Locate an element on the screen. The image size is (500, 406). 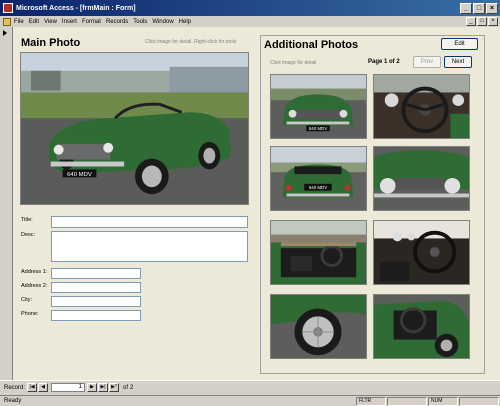
status-filter-indicator: FLTR is located at coordinates (371, 401).